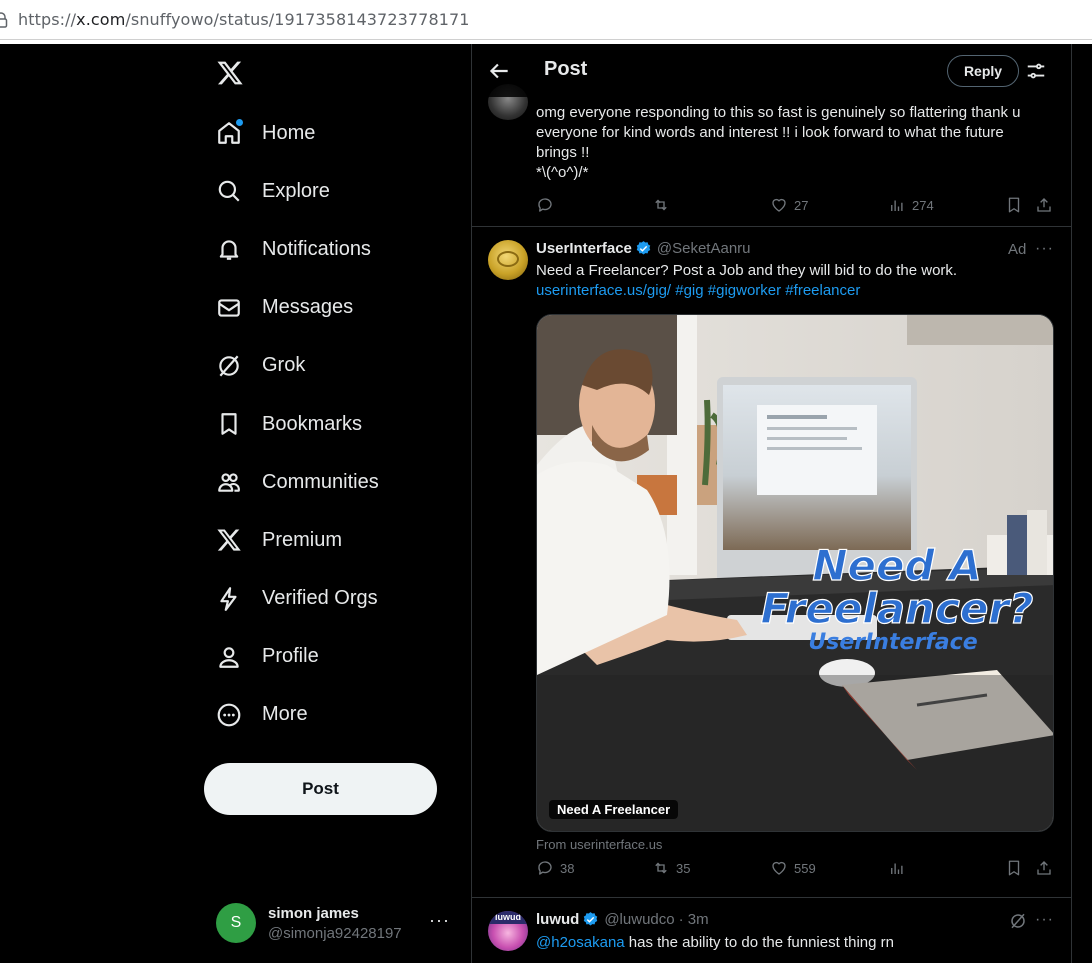  I want to click on page-title: Post, so click(566, 69).